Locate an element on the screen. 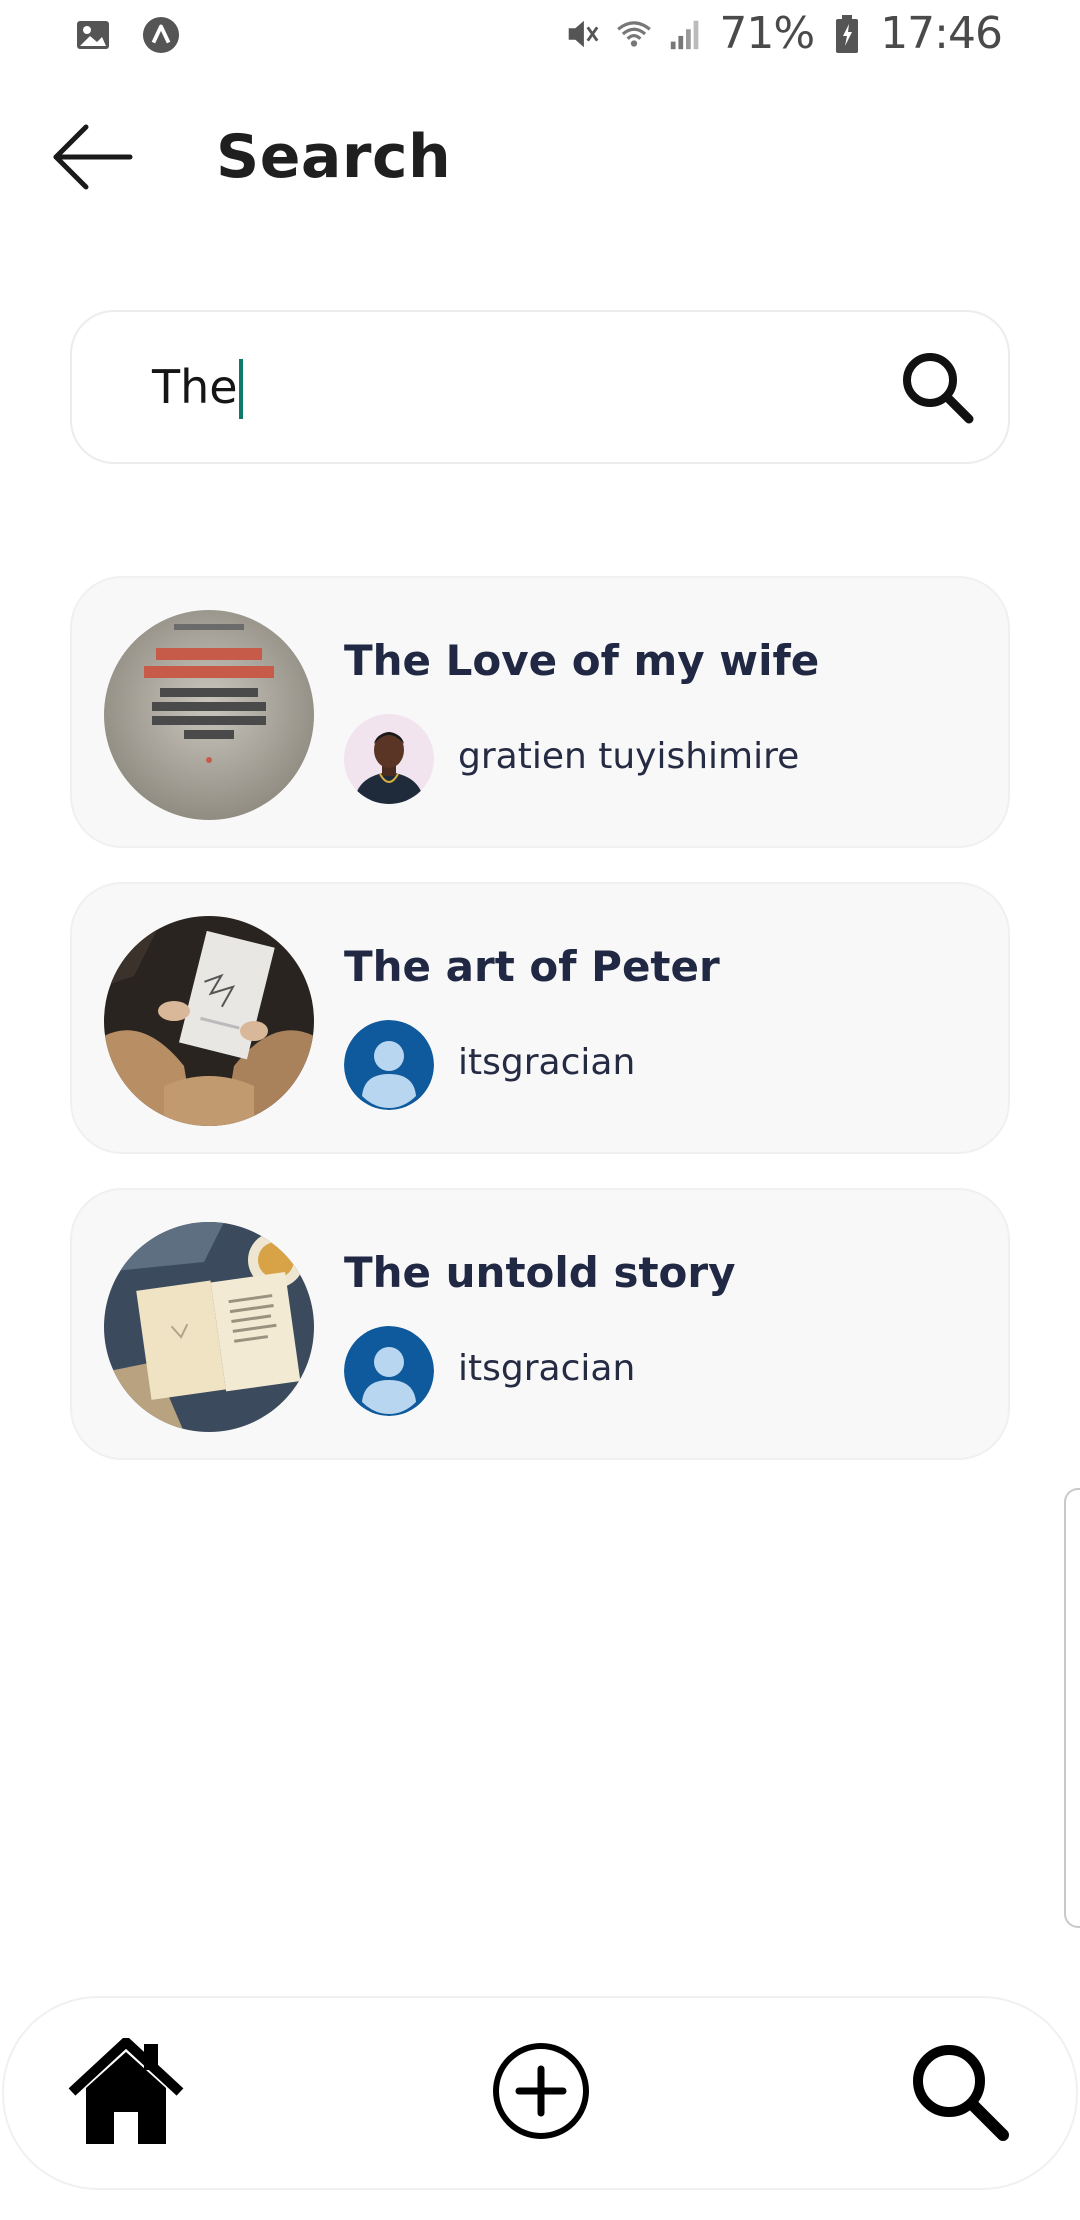  arrow-left-icon is located at coordinates (93, 159).